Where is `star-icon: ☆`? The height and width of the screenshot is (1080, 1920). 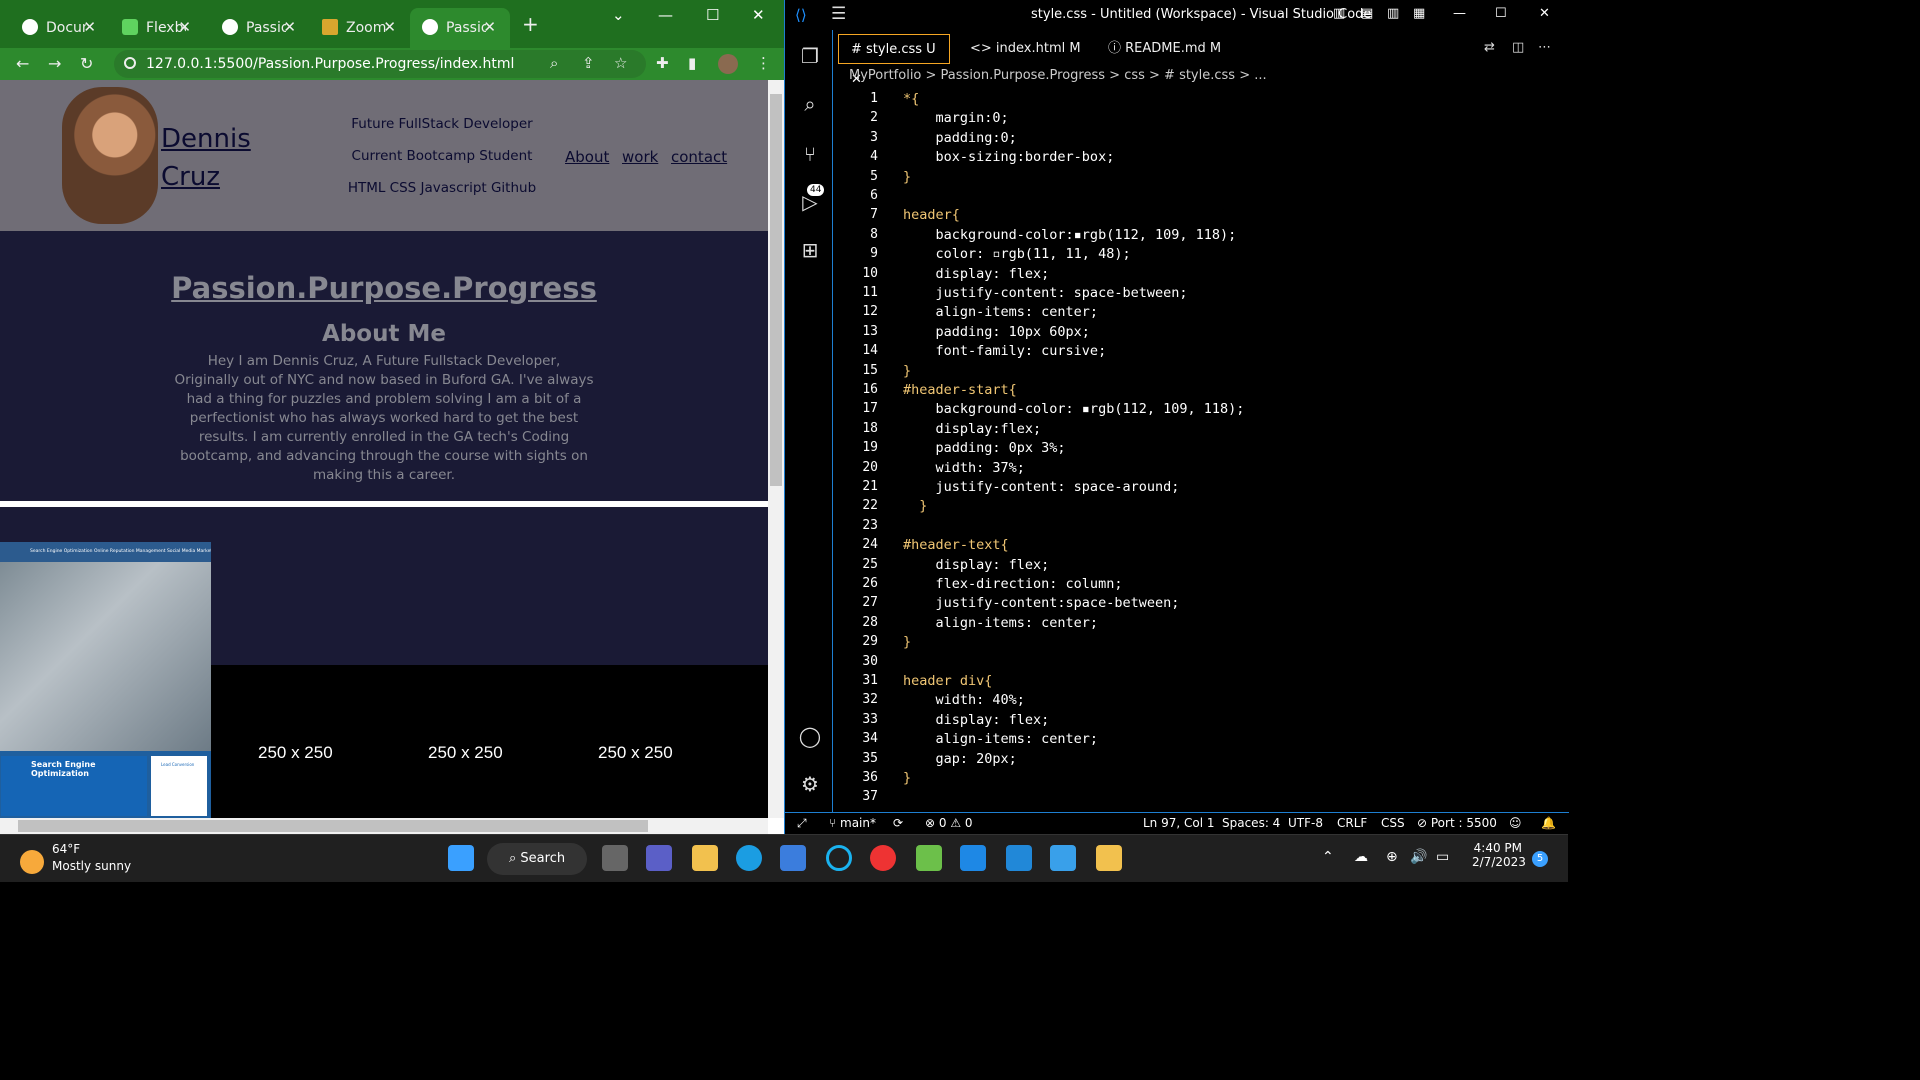 star-icon: ☆ is located at coordinates (620, 63).